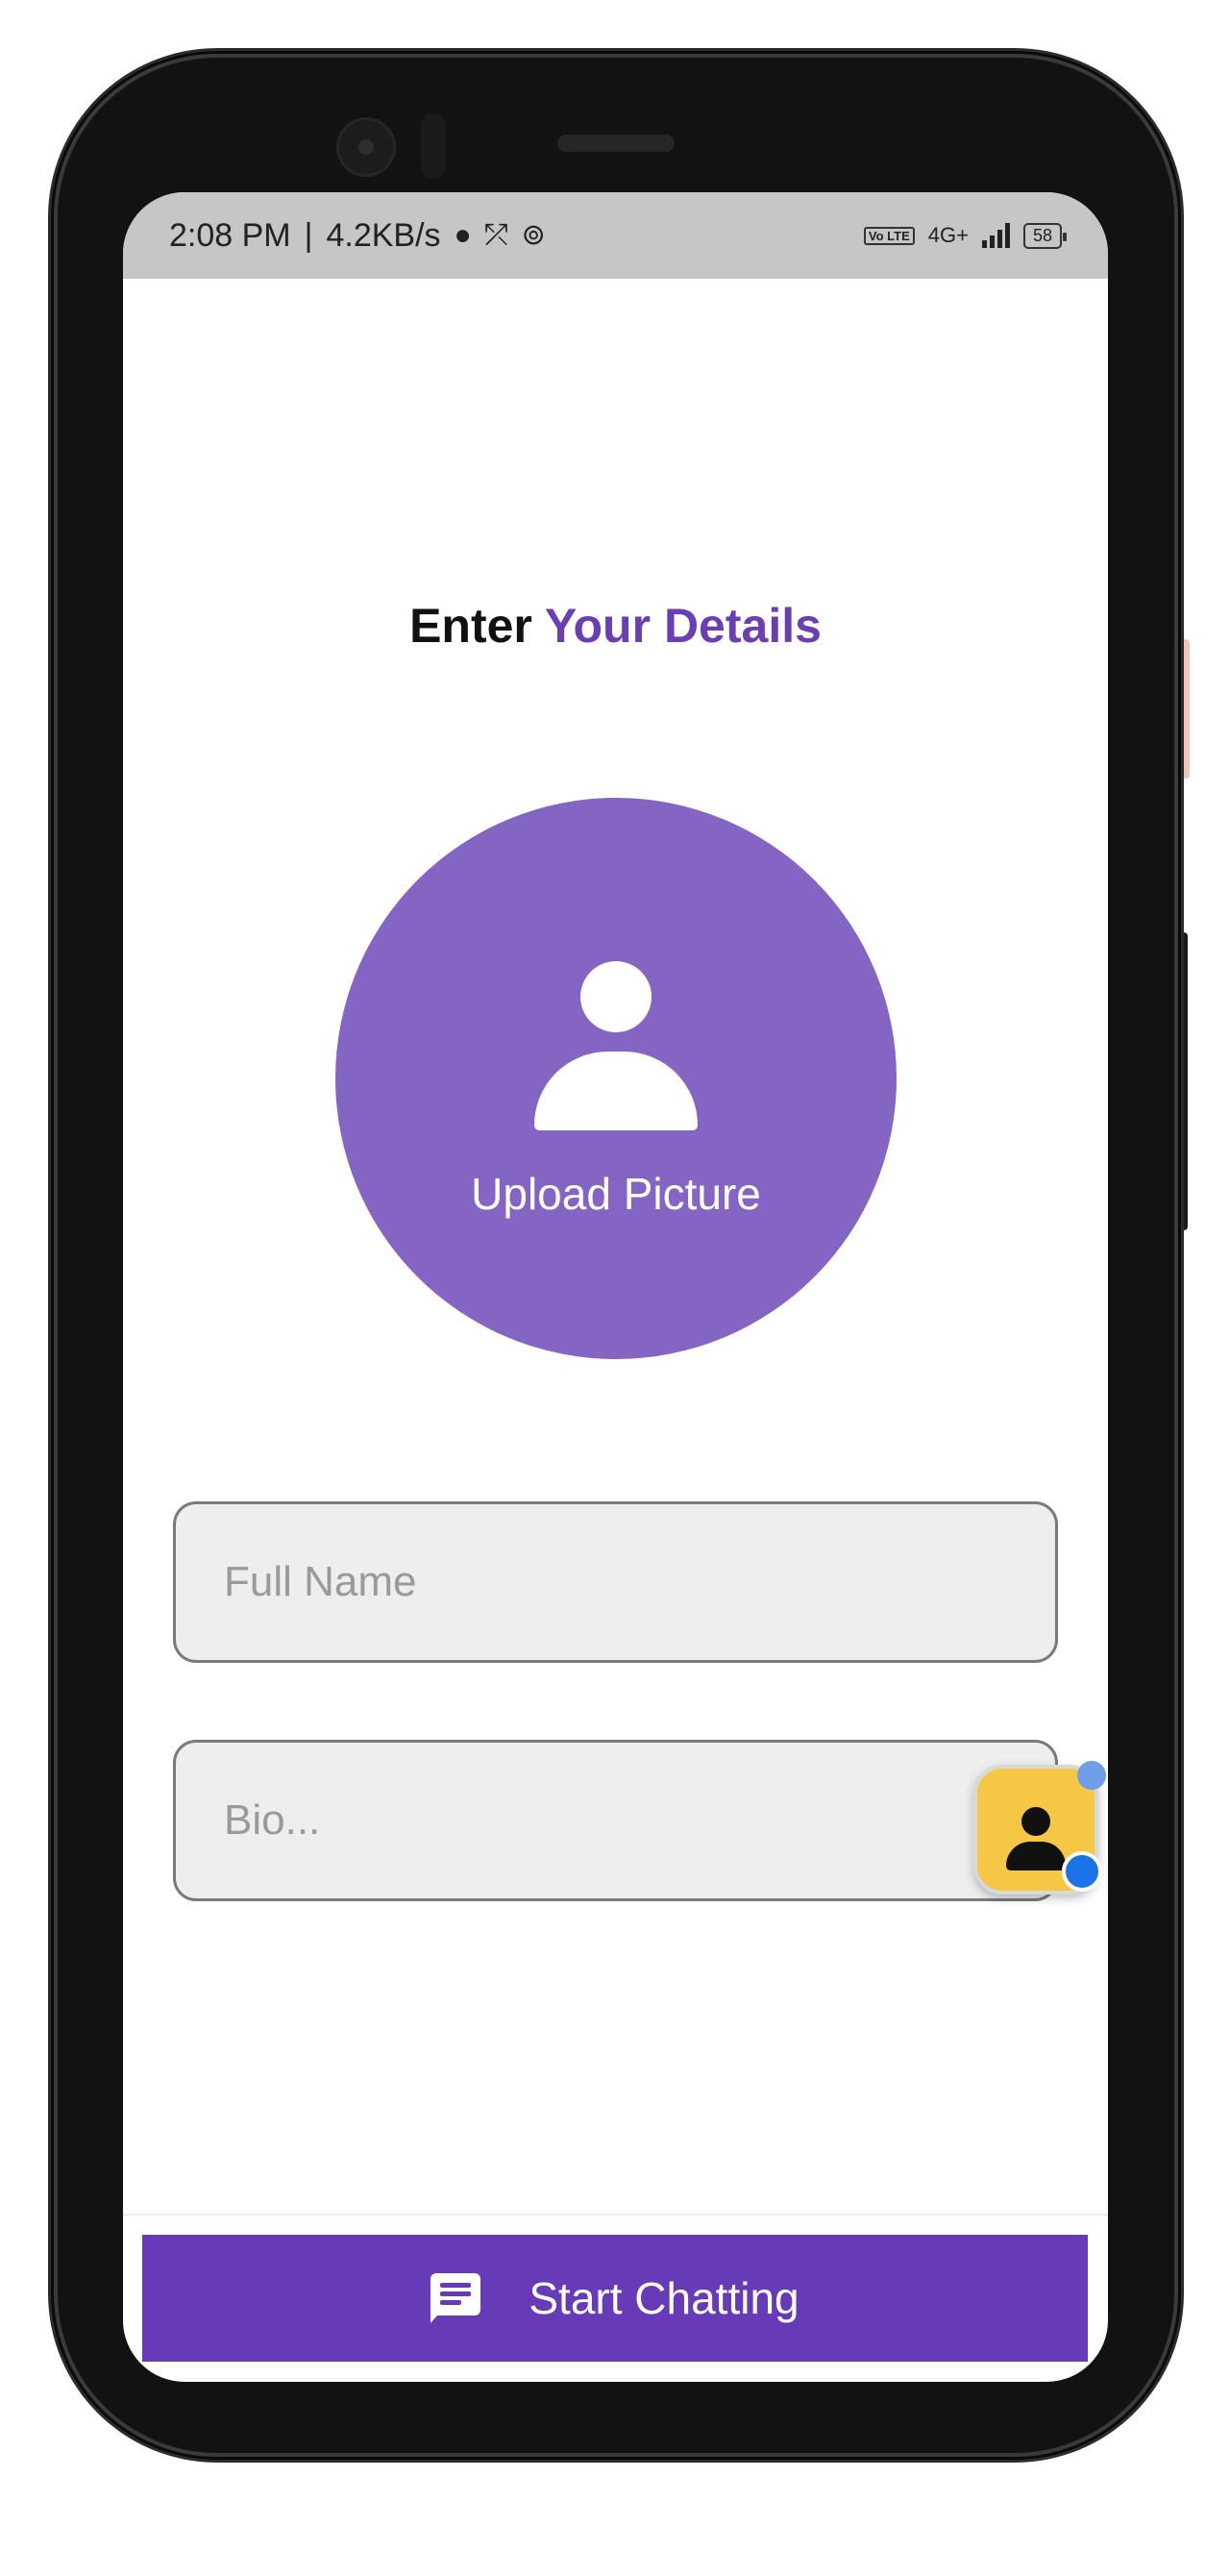  Describe the element at coordinates (384, 235) in the screenshot. I see `status-speed: 4.2KB/s` at that location.